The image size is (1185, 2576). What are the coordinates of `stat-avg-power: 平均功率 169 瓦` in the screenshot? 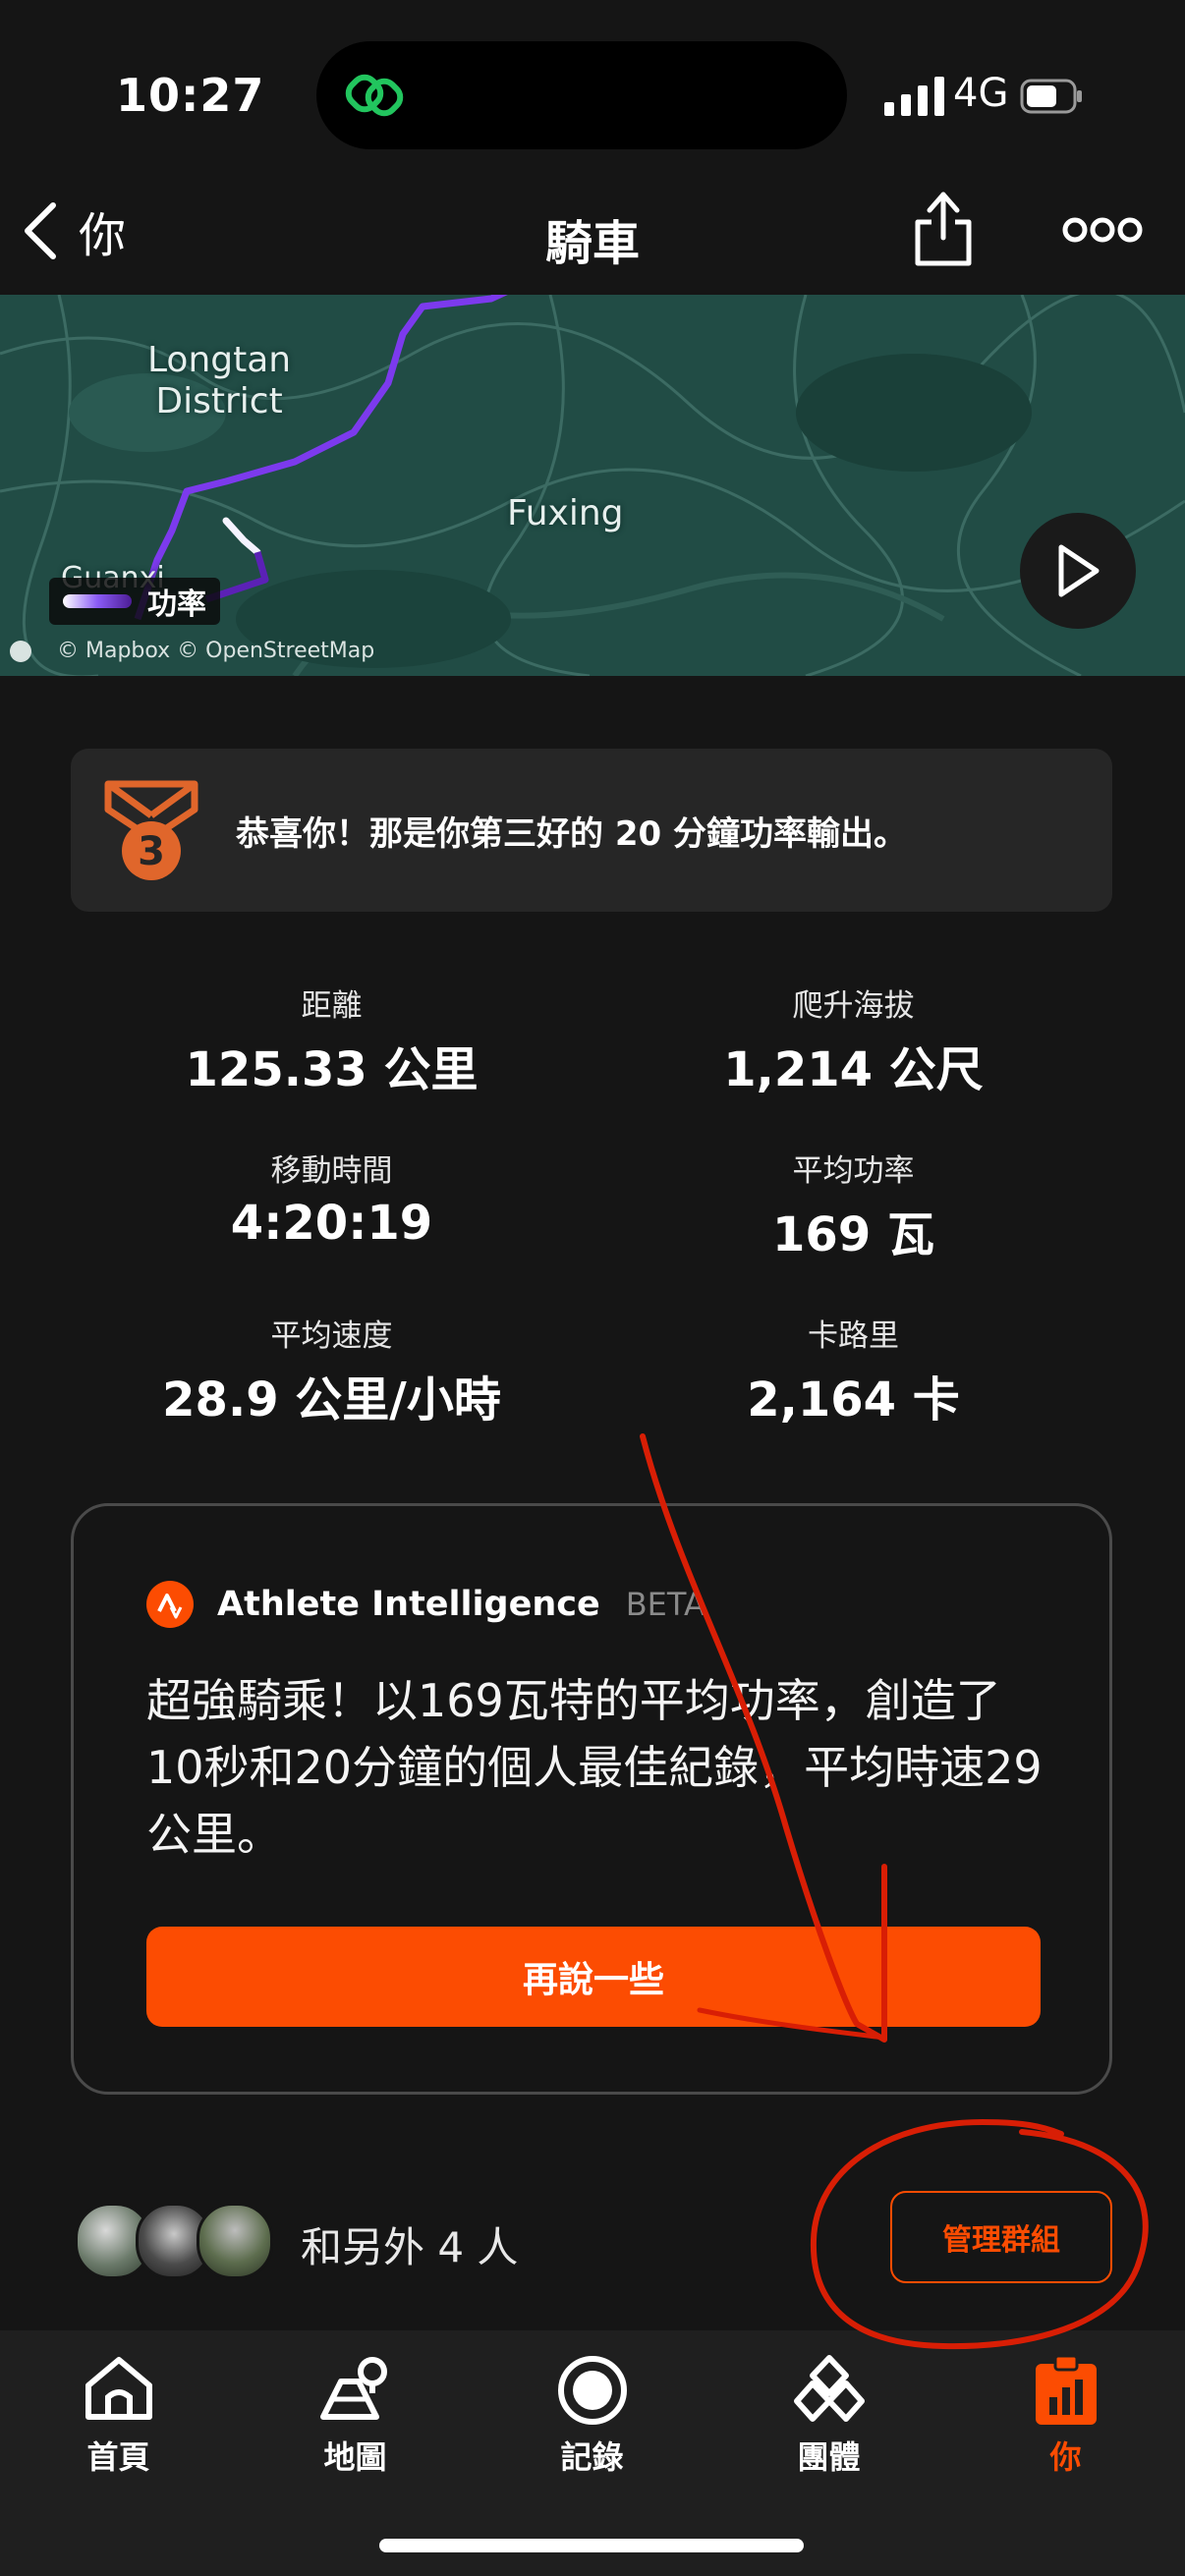 It's located at (854, 1205).